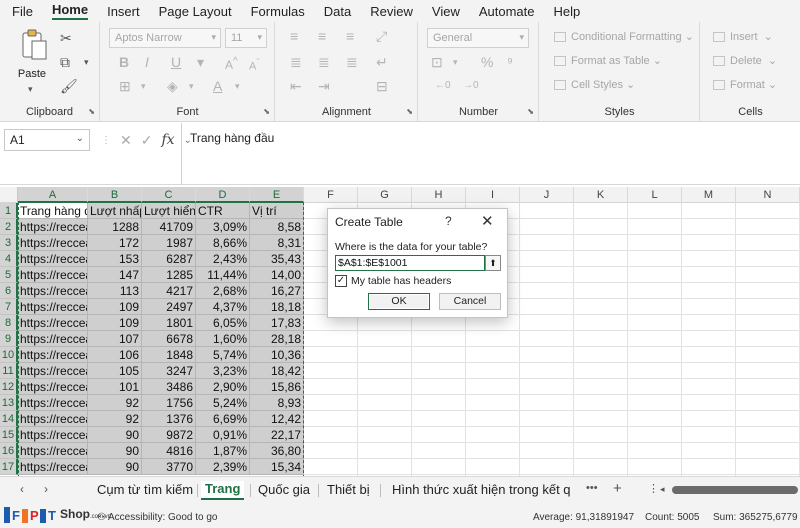 This screenshot has height=528, width=800. I want to click on sheet-tab-trang: Trang, so click(223, 490).